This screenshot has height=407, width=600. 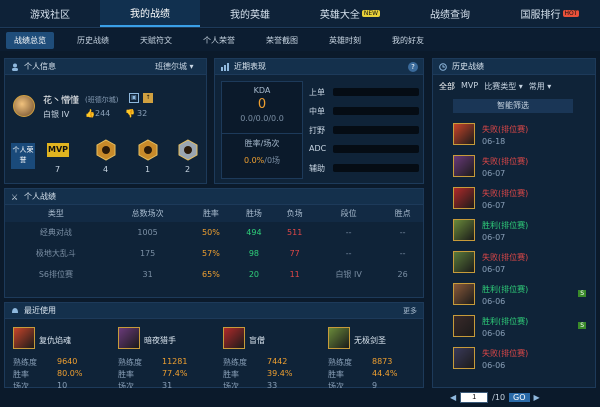 What do you see at coordinates (282, 40) in the screenshot?
I see `sub-nav-tab: 荣誉截图` at bounding box center [282, 40].